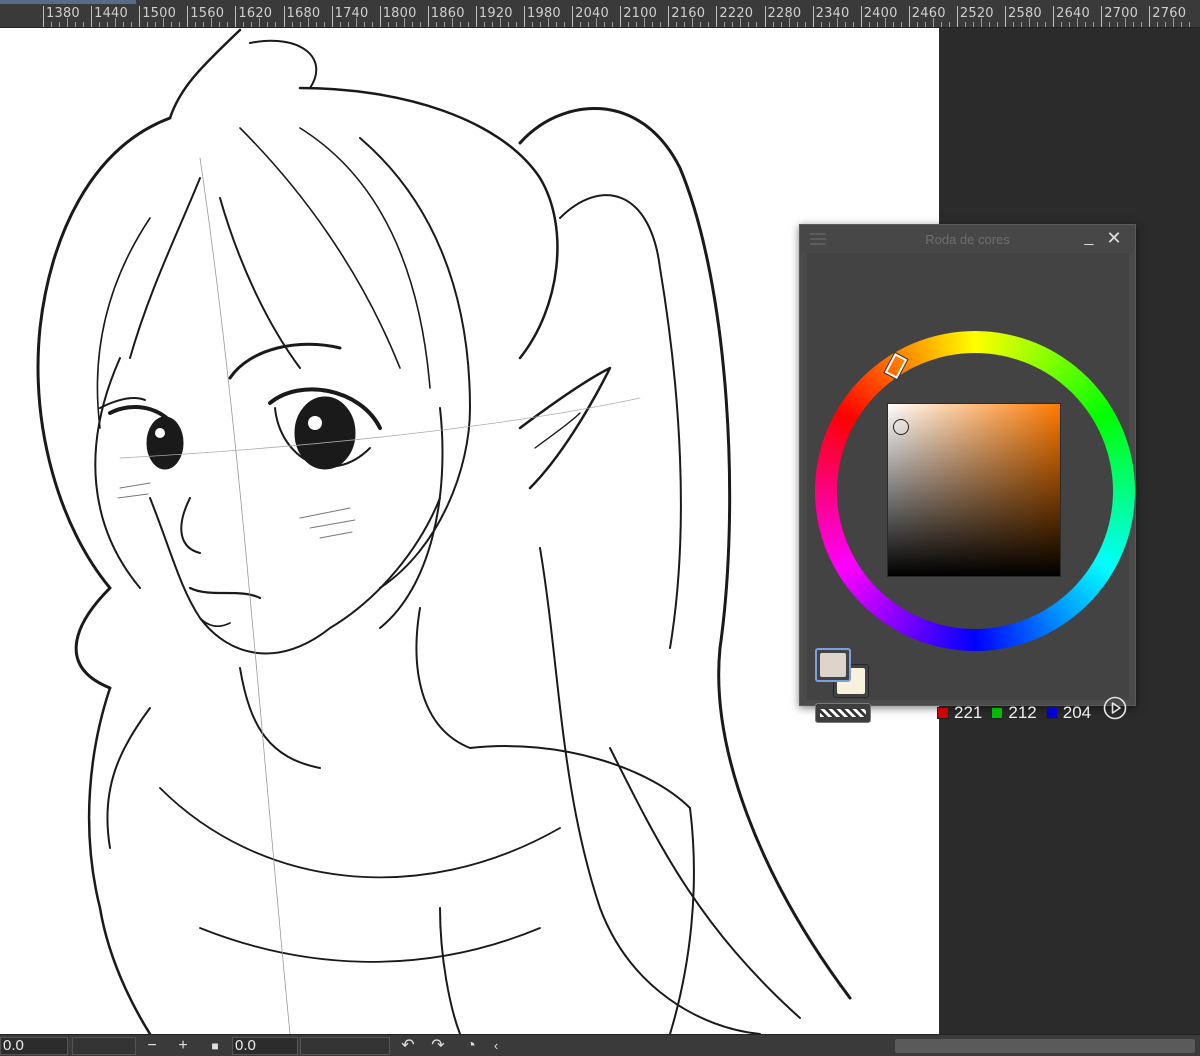 This screenshot has height=1056, width=1200. I want to click on ruler-label: 1860, so click(447, 13).